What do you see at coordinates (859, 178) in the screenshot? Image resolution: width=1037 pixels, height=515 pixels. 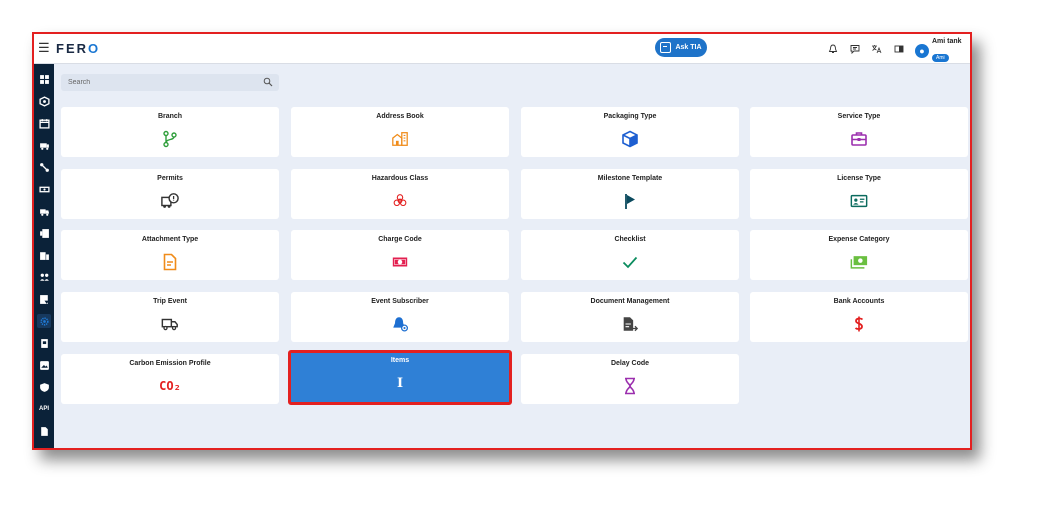 I see `card-label: License Type` at bounding box center [859, 178].